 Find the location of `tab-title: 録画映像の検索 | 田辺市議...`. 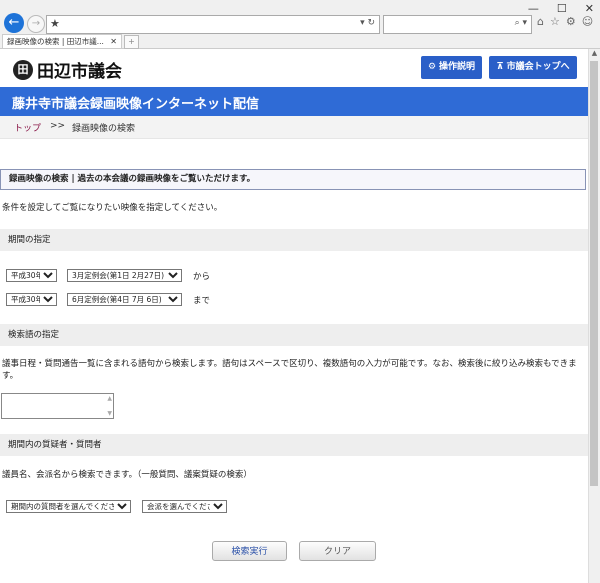

tab-title: 録画映像の検索 | 田辺市議... is located at coordinates (55, 41).